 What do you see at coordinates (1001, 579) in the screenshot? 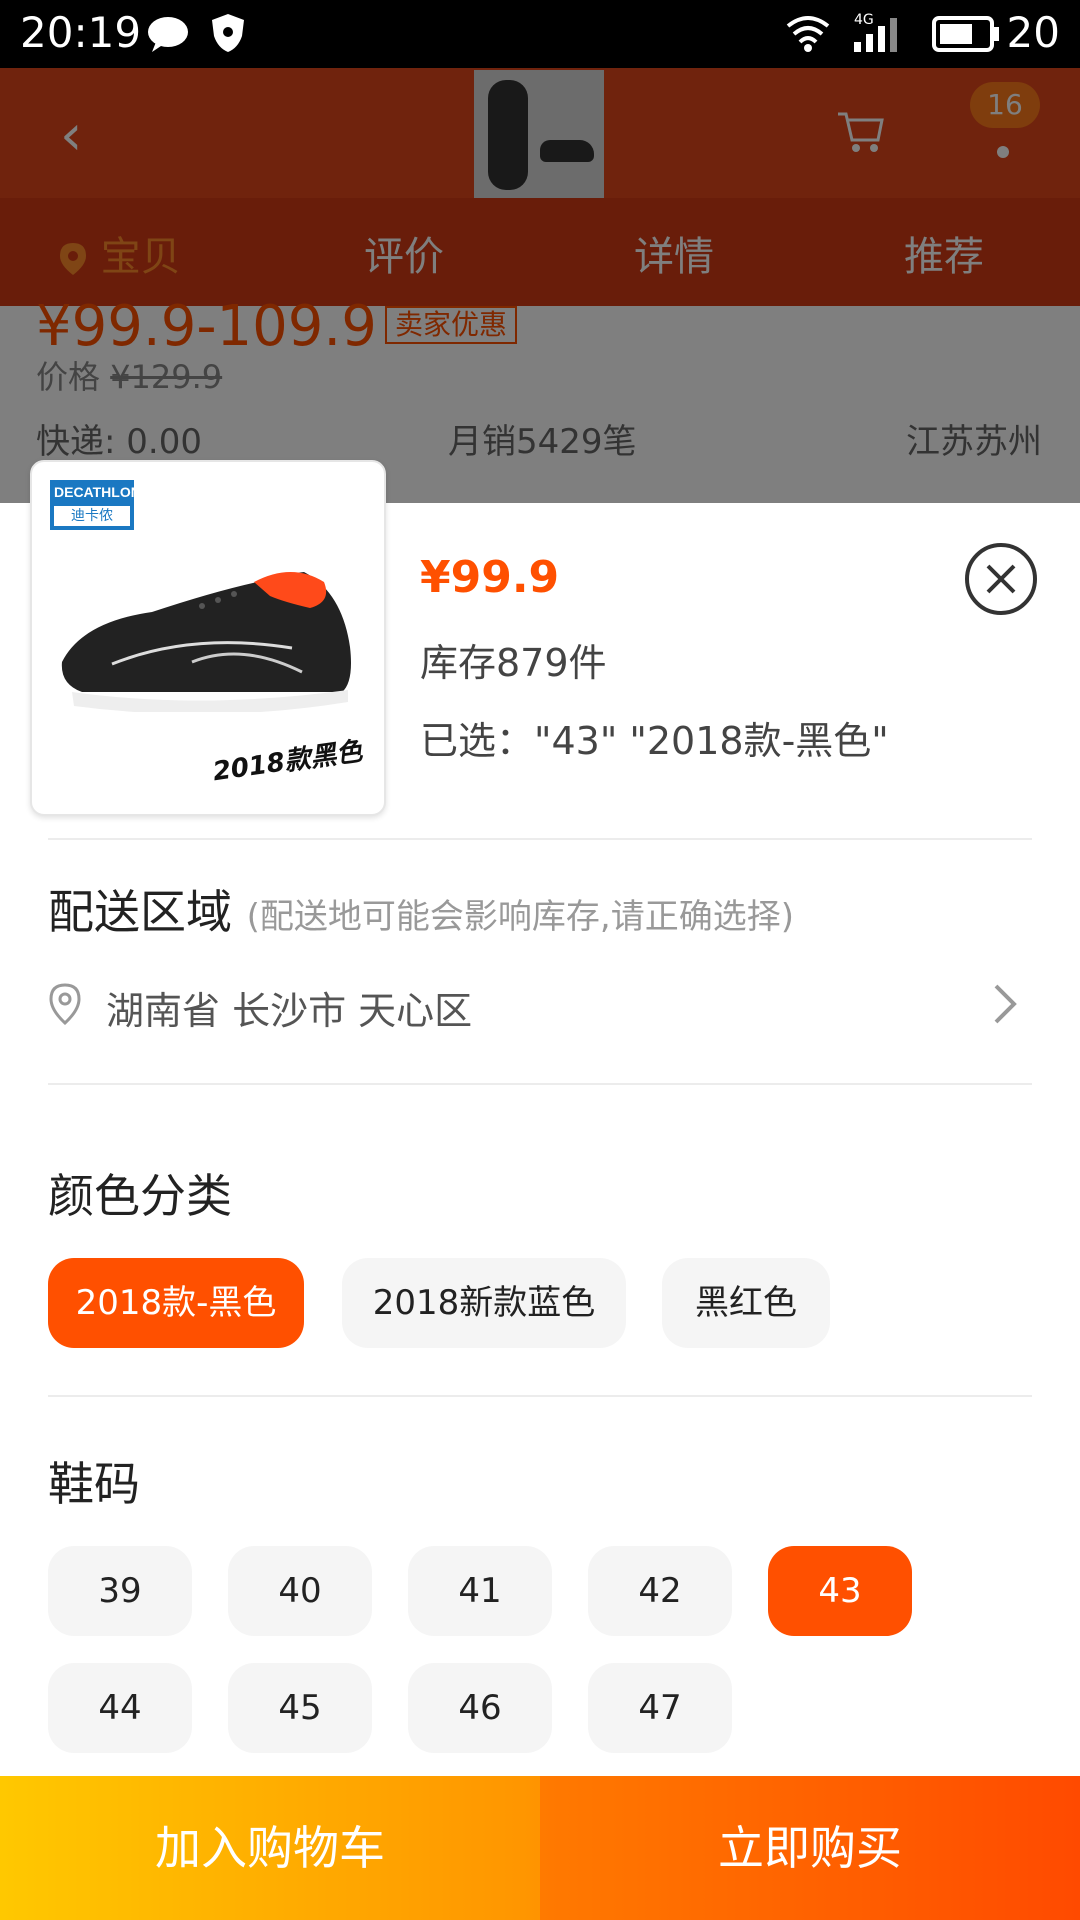
I see `close-icon` at bounding box center [1001, 579].